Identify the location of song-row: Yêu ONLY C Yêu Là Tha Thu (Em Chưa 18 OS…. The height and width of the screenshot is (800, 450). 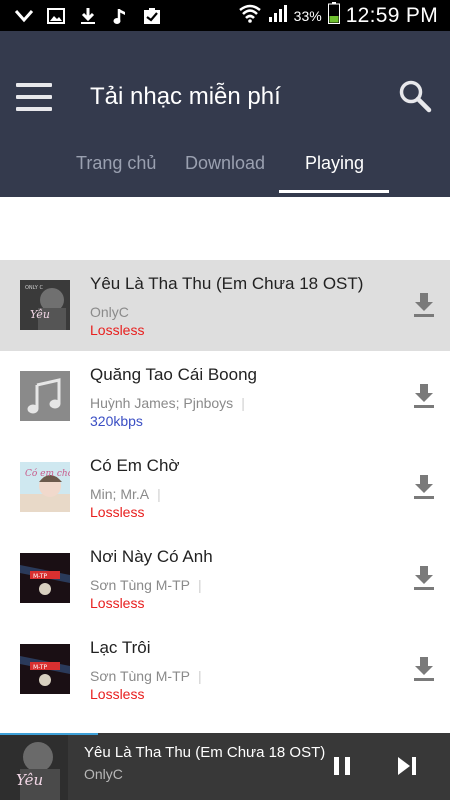
(225, 305).